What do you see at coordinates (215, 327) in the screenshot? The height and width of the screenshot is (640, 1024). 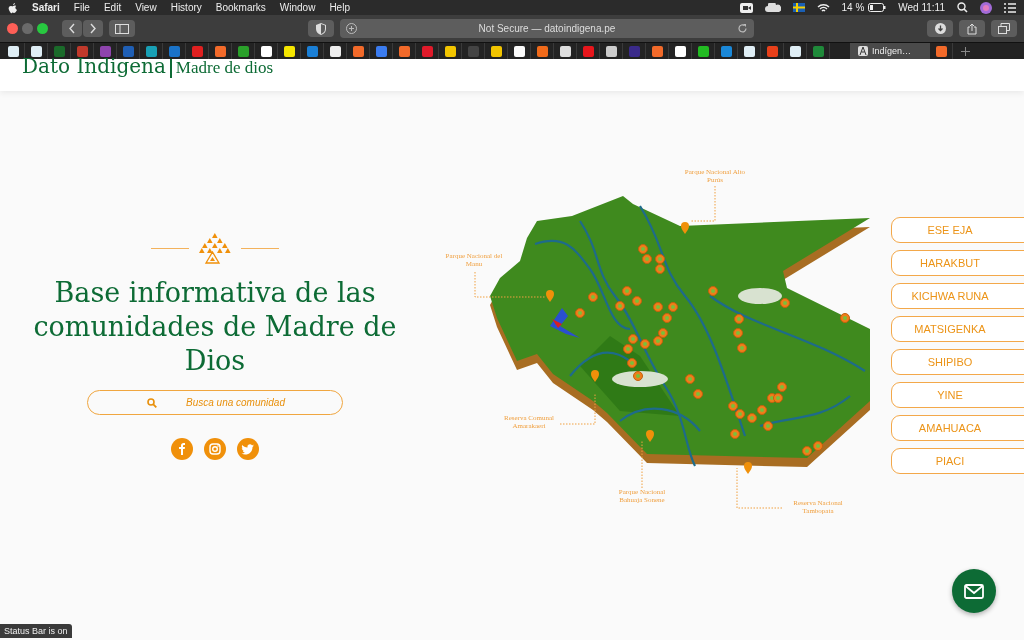 I see `page-heading: Base informativa de las comunidades de Madre de Dios` at bounding box center [215, 327].